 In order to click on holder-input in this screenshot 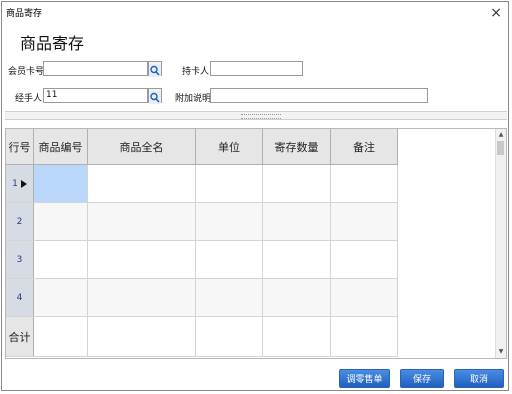, I will do `click(256, 68)`.